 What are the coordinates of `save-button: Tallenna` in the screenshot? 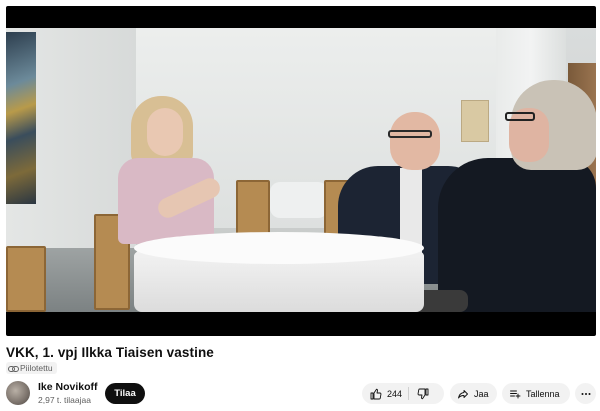 It's located at (536, 393).